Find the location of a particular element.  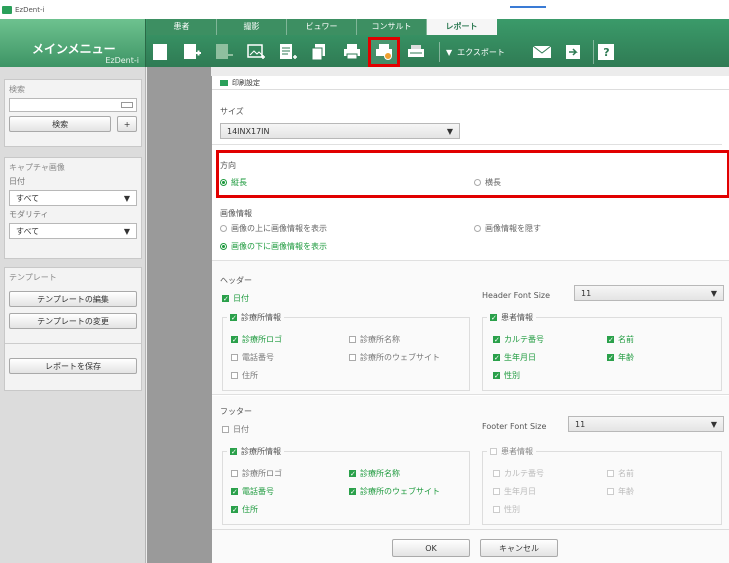

header-clinic-logo-checkbox: ✓ 診療所ロゴ is located at coordinates (256, 339).